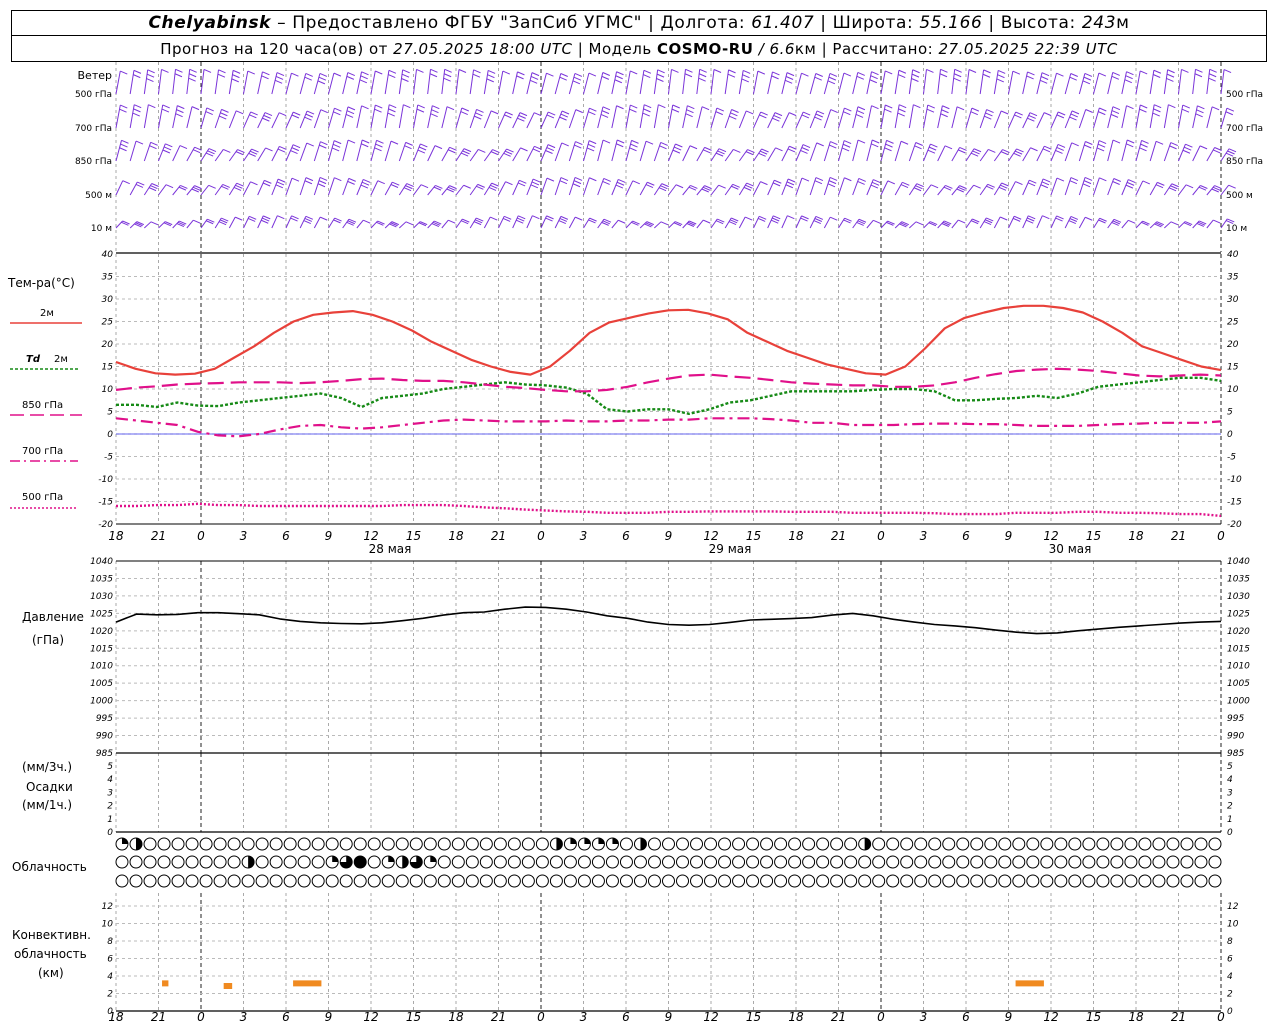 This screenshot has height=1024, width=1280. What do you see at coordinates (1029, 983) in the screenshot?
I see `convective-cloud-bar` at bounding box center [1029, 983].